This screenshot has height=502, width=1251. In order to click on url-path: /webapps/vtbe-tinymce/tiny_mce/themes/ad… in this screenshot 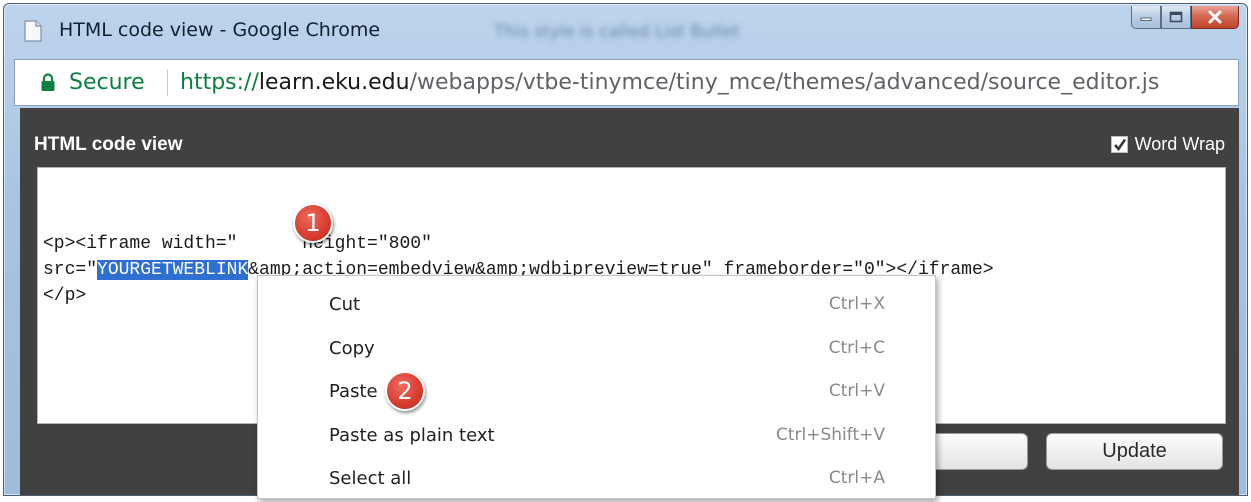, I will do `click(784, 82)`.